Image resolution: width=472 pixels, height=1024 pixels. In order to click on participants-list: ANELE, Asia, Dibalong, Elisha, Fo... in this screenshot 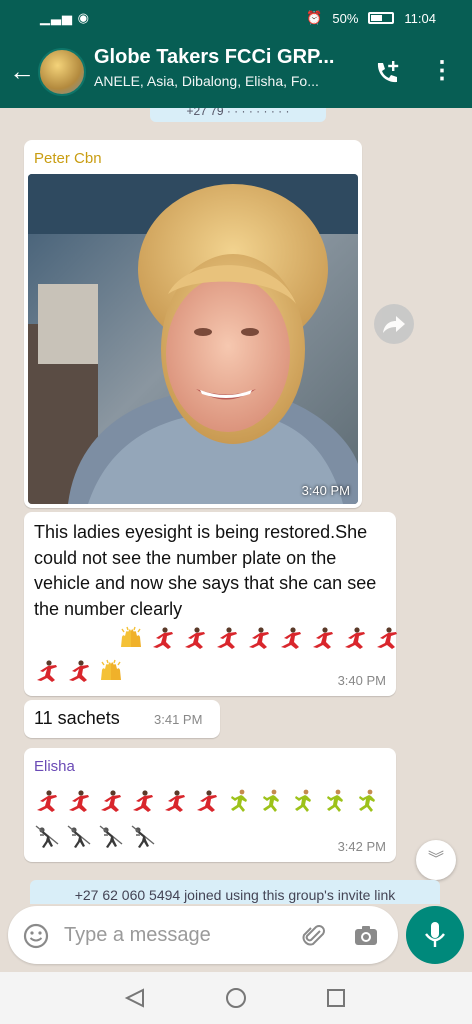, I will do `click(206, 81)`.